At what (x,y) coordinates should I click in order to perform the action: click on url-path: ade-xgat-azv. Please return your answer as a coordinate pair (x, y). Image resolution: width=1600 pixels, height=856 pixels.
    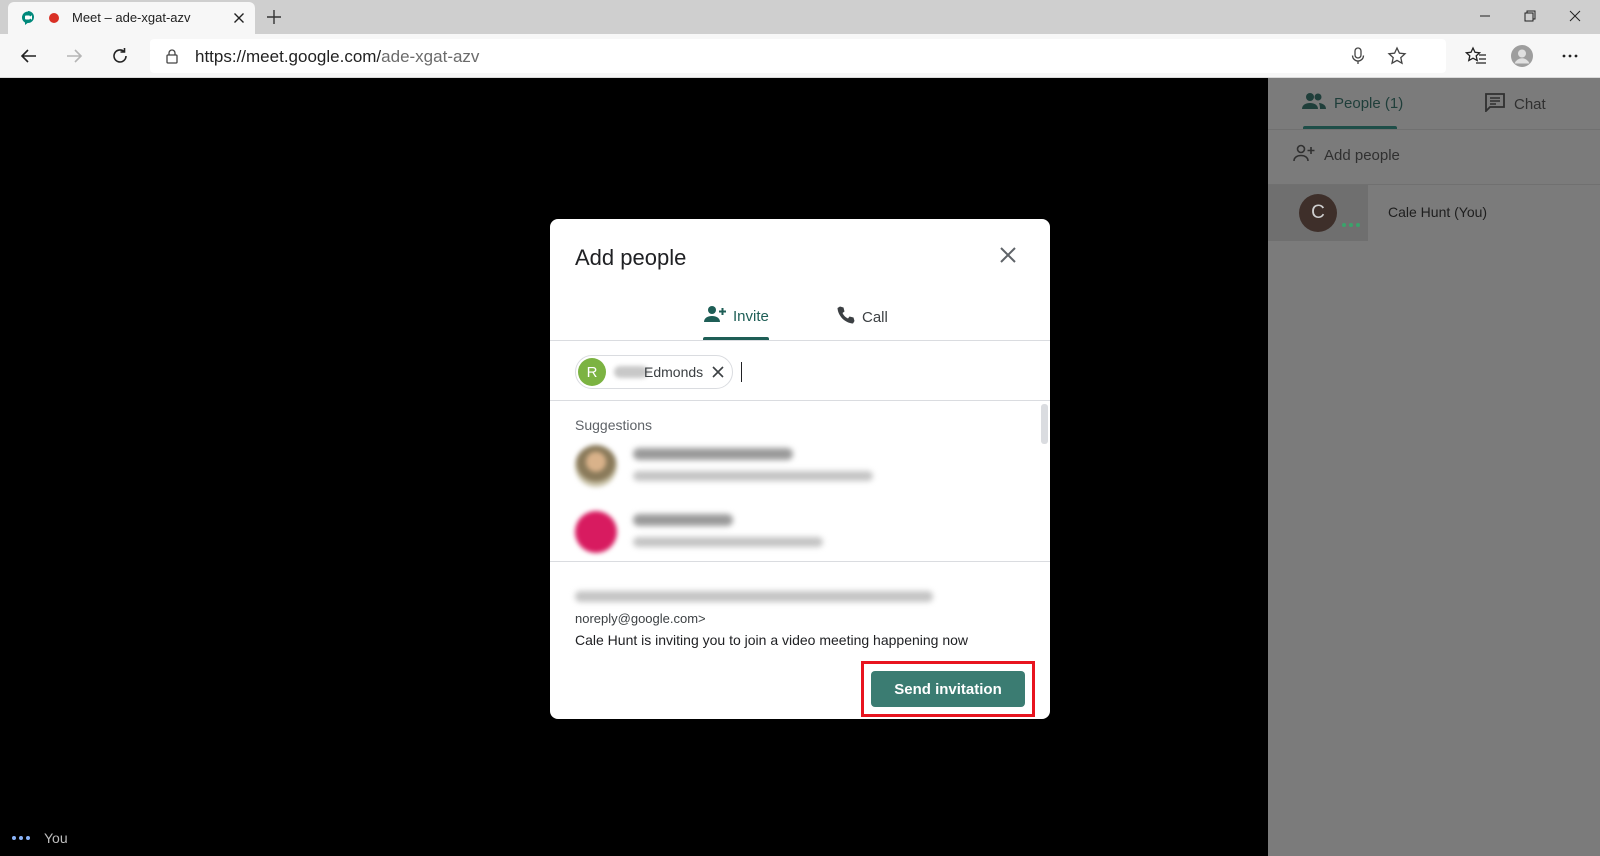
    Looking at the image, I should click on (430, 56).